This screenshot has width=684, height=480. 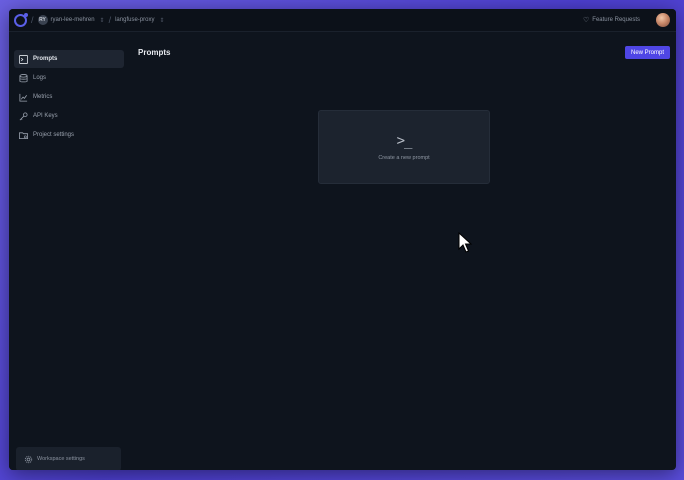 What do you see at coordinates (69, 97) in the screenshot?
I see `sidebar-item-metrics: Metrics` at bounding box center [69, 97].